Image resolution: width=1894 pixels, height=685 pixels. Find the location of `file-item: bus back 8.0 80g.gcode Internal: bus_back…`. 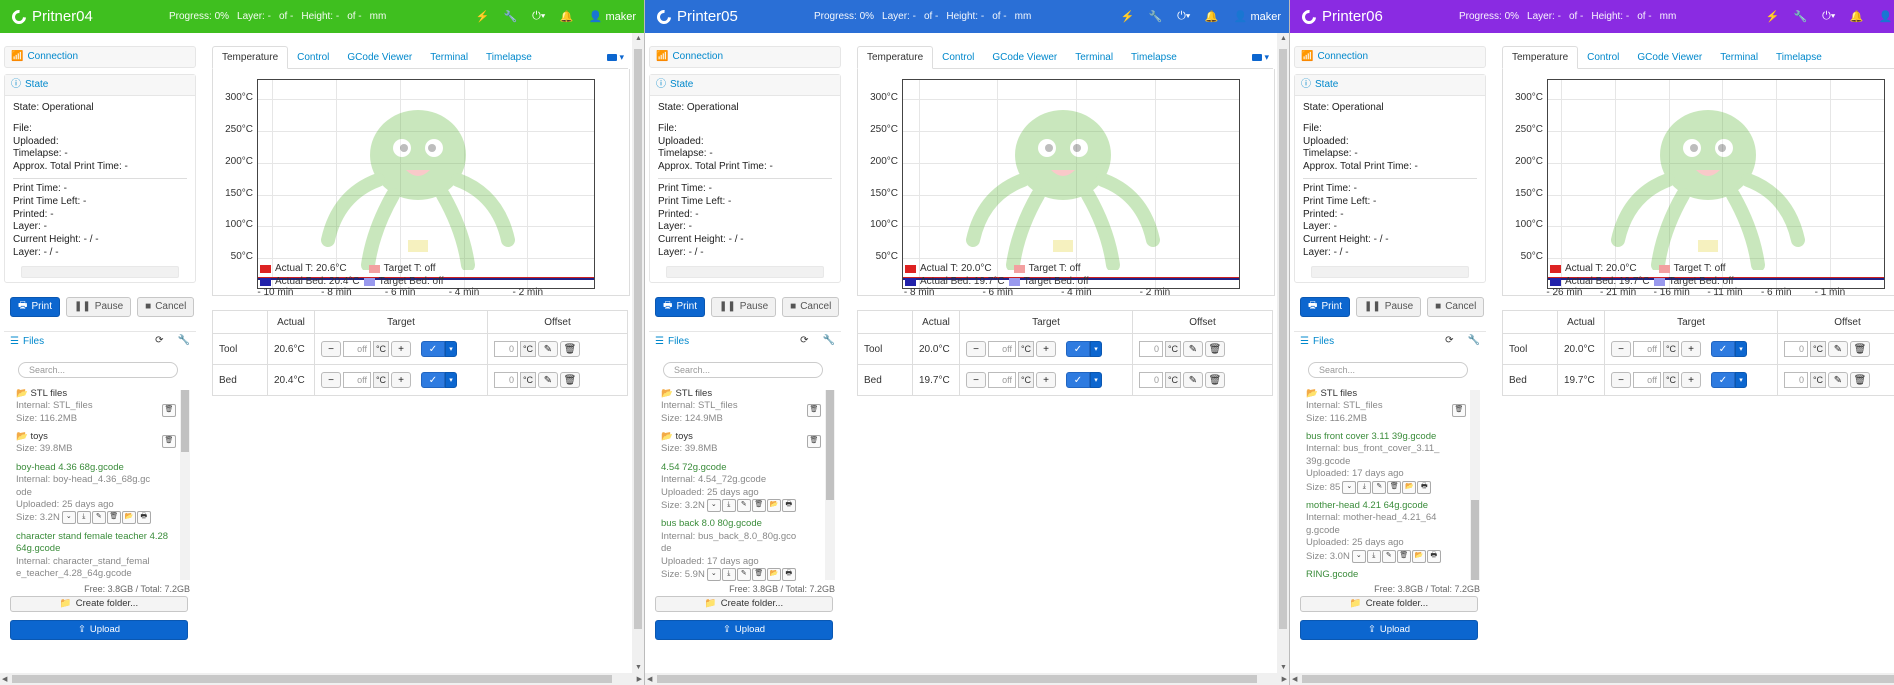

file-item: bus back 8.0 80g.gcode Internal: bus_back… is located at coordinates (745, 549).